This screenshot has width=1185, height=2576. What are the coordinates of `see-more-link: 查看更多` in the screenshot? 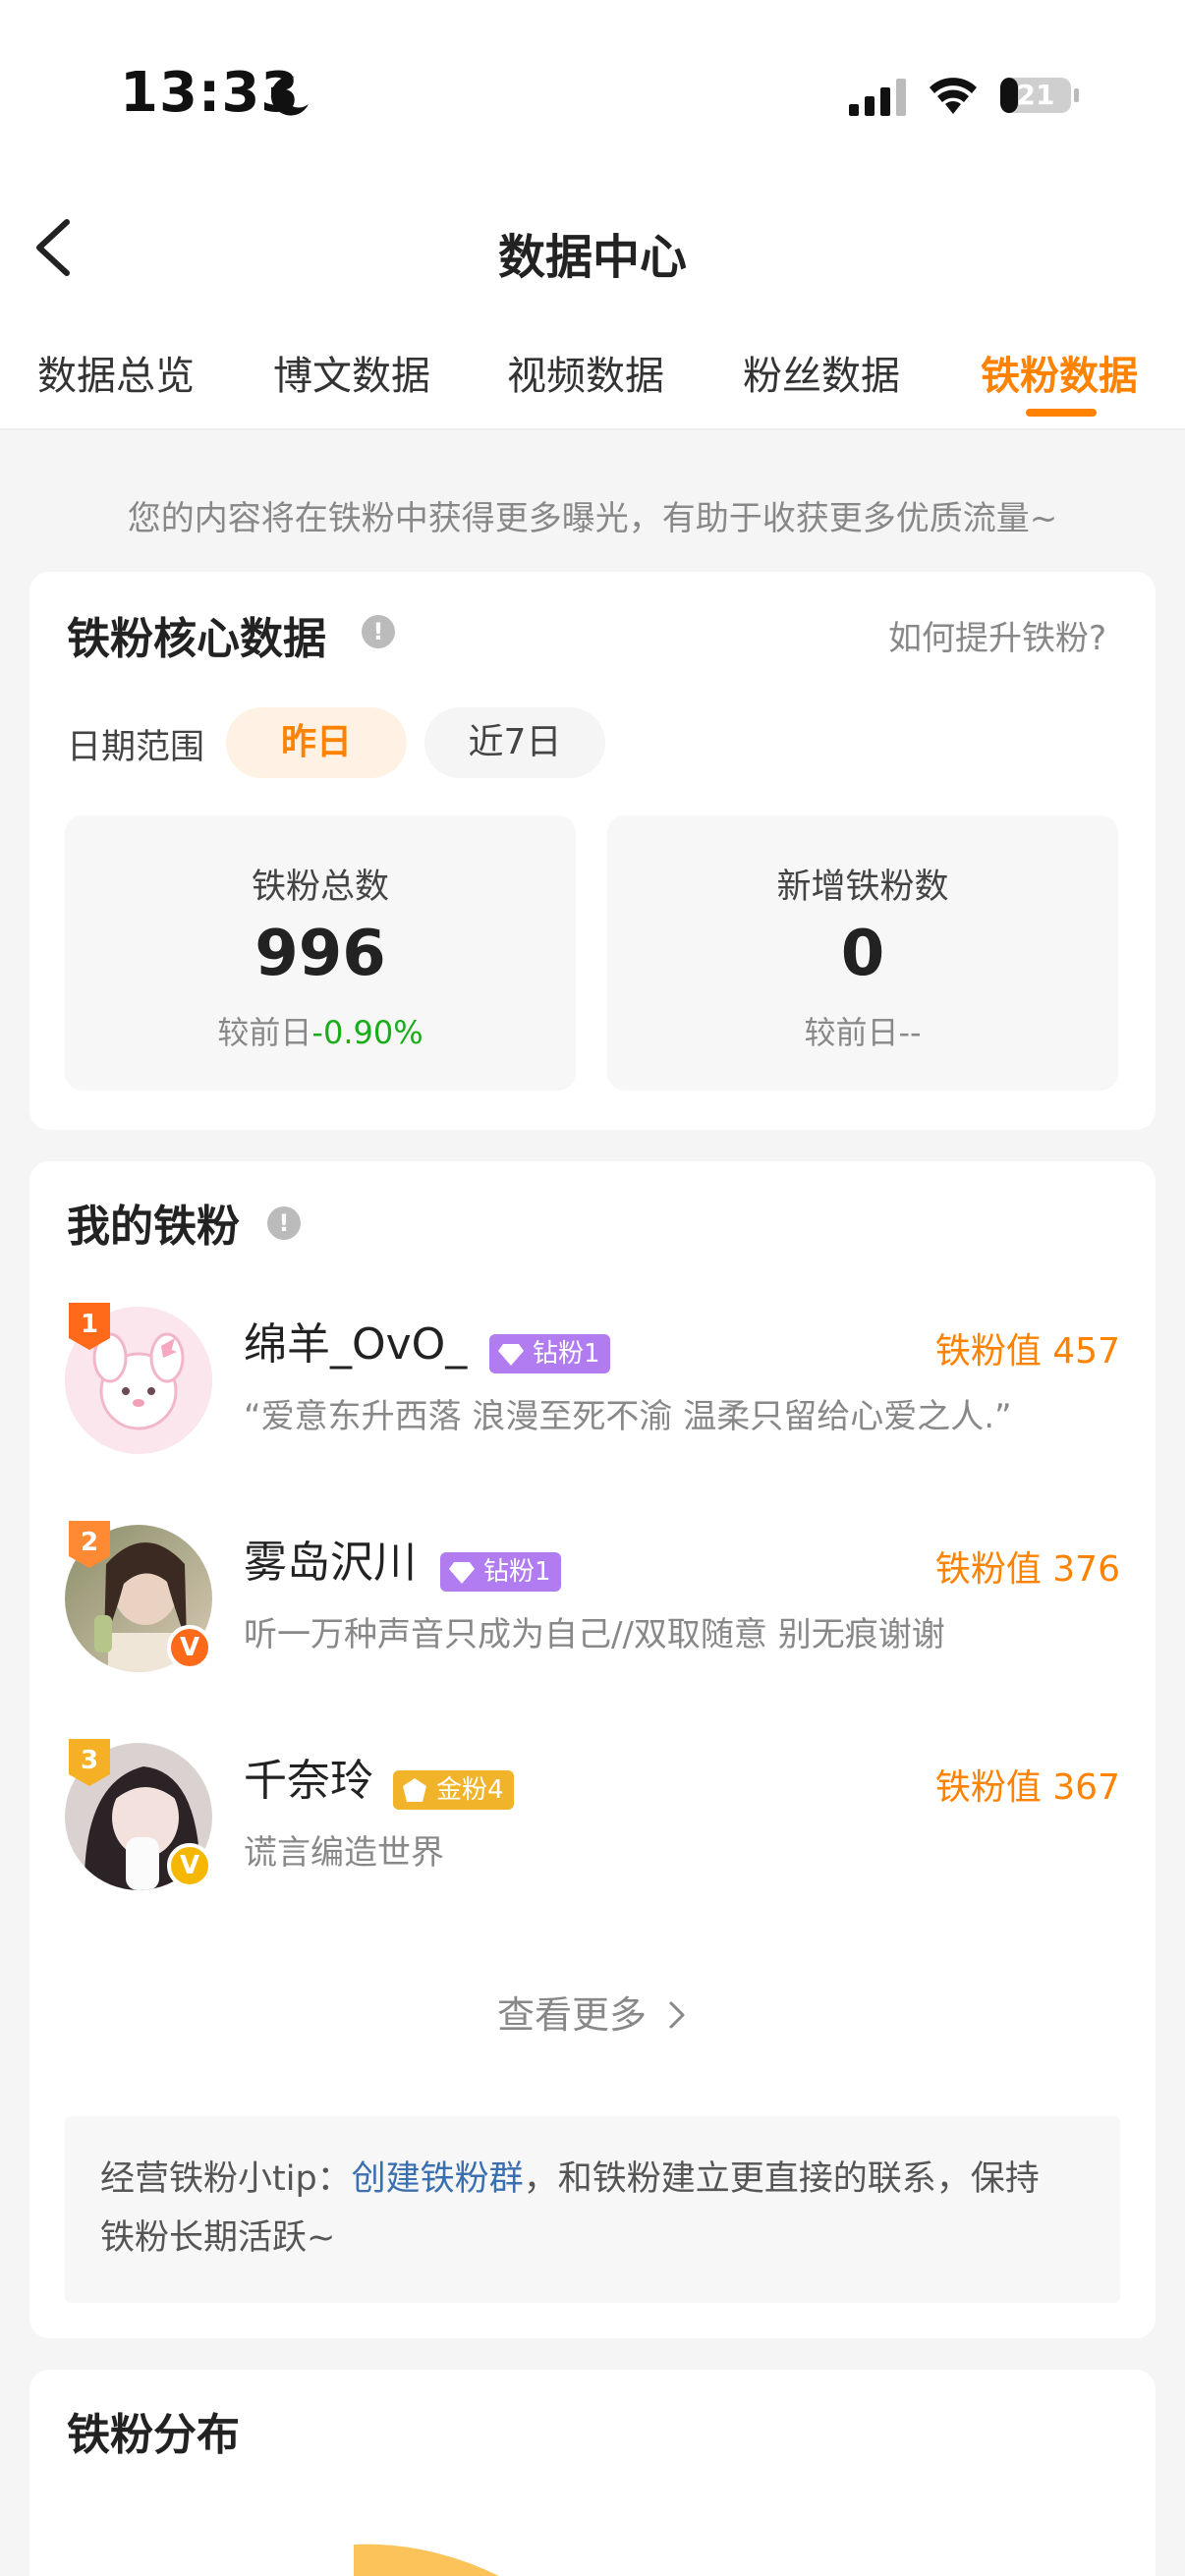 It's located at (592, 2012).